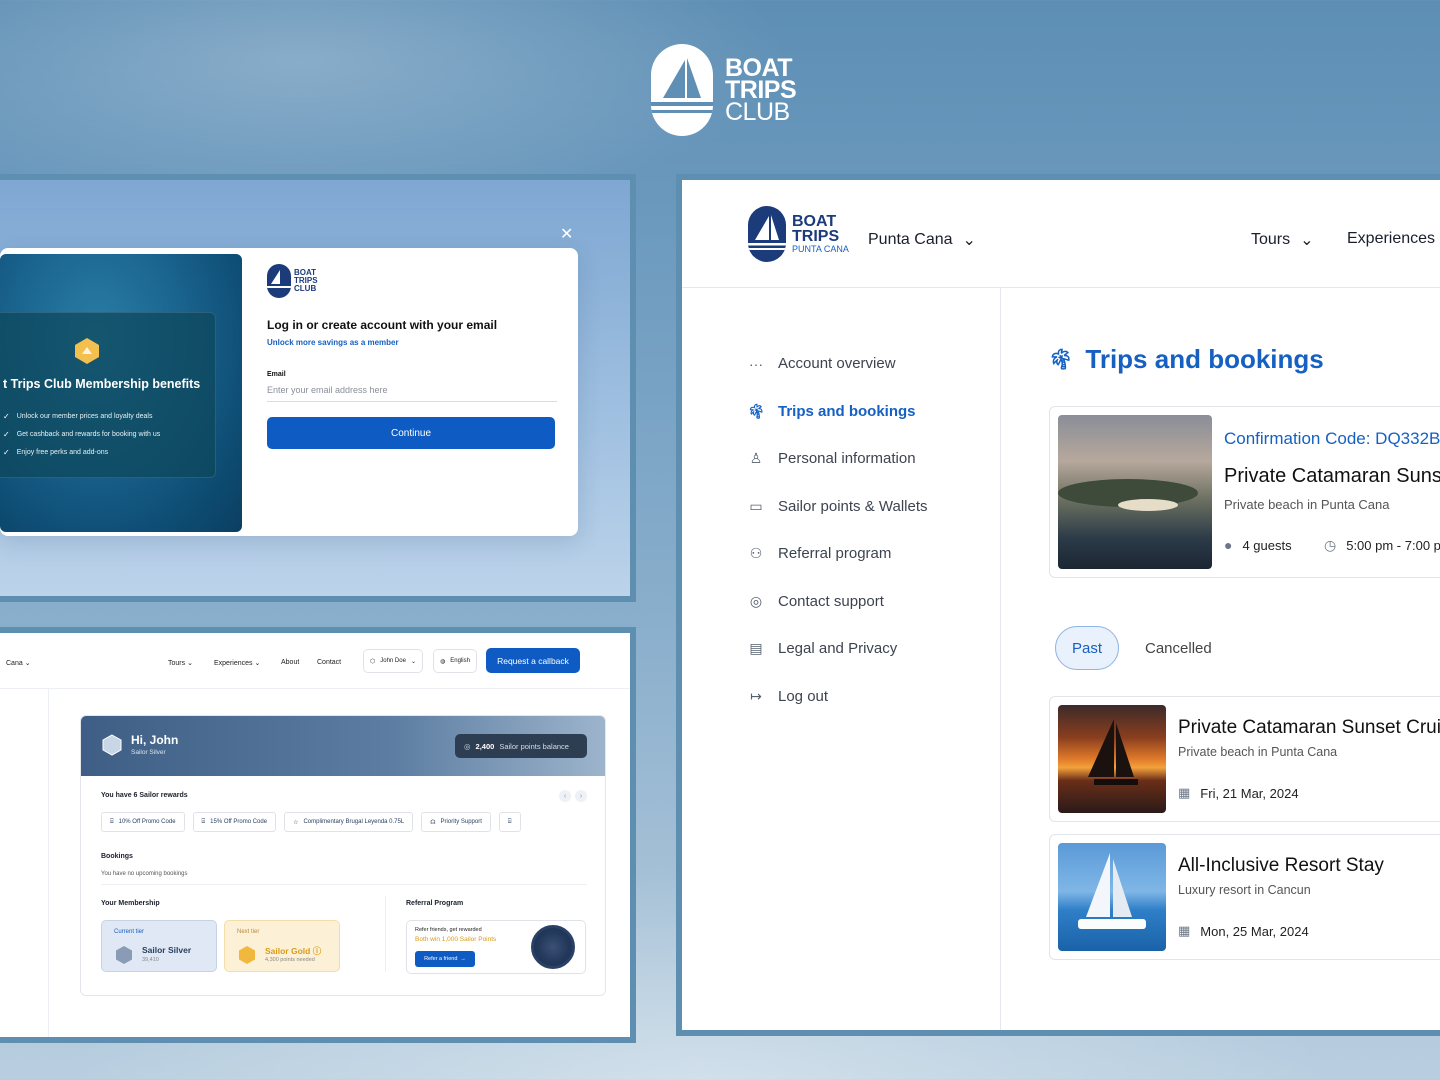  Describe the element at coordinates (411, 433) in the screenshot. I see `continue-button: Continue` at that location.